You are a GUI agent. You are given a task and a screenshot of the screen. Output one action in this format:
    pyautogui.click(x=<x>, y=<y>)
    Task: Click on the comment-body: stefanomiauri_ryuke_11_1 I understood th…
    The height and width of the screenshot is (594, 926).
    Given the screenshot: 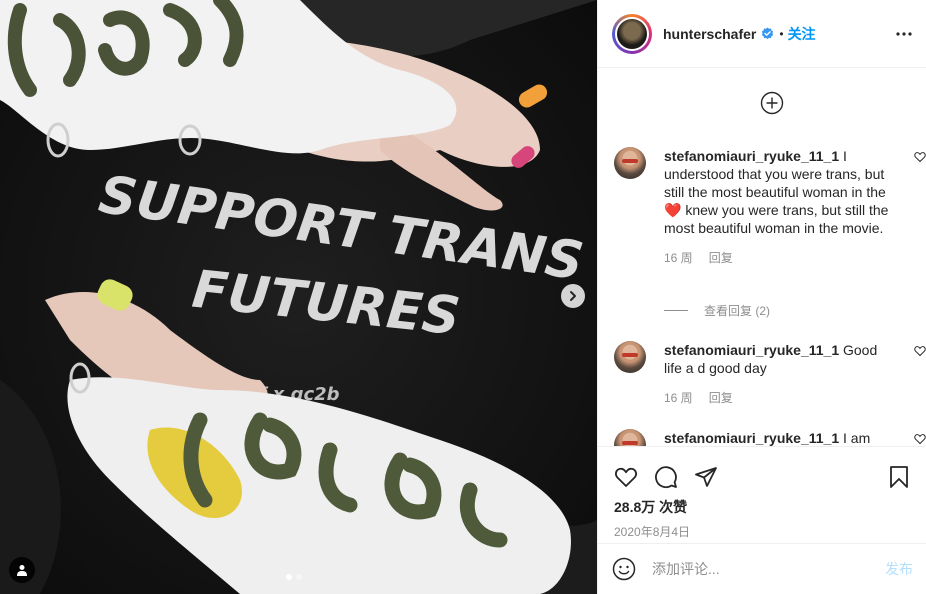 What is the action you would take?
    pyautogui.click(x=778, y=207)
    